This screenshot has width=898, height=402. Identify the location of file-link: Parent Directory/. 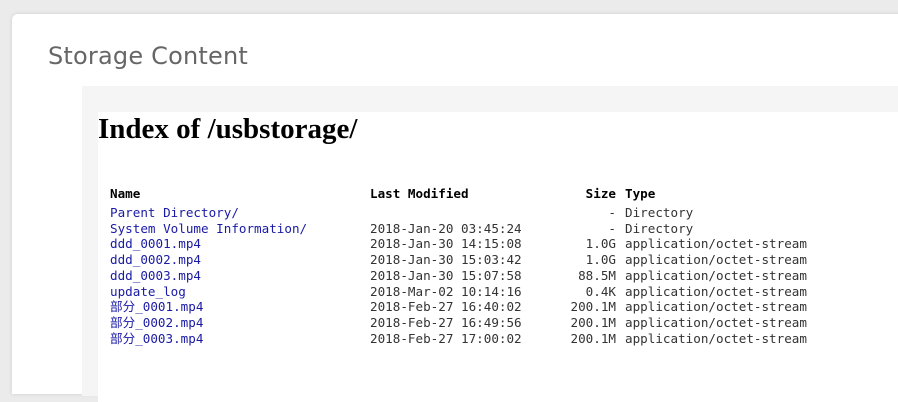
(174, 212).